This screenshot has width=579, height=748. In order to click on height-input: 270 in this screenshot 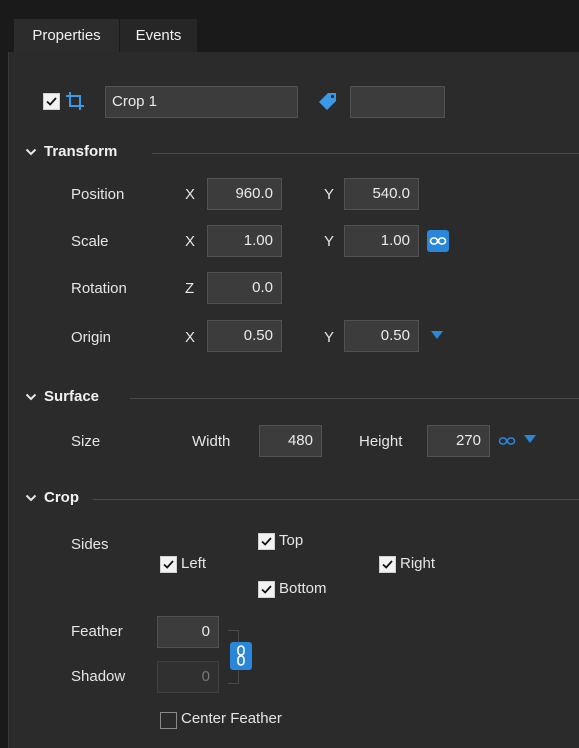, I will do `click(458, 441)`.